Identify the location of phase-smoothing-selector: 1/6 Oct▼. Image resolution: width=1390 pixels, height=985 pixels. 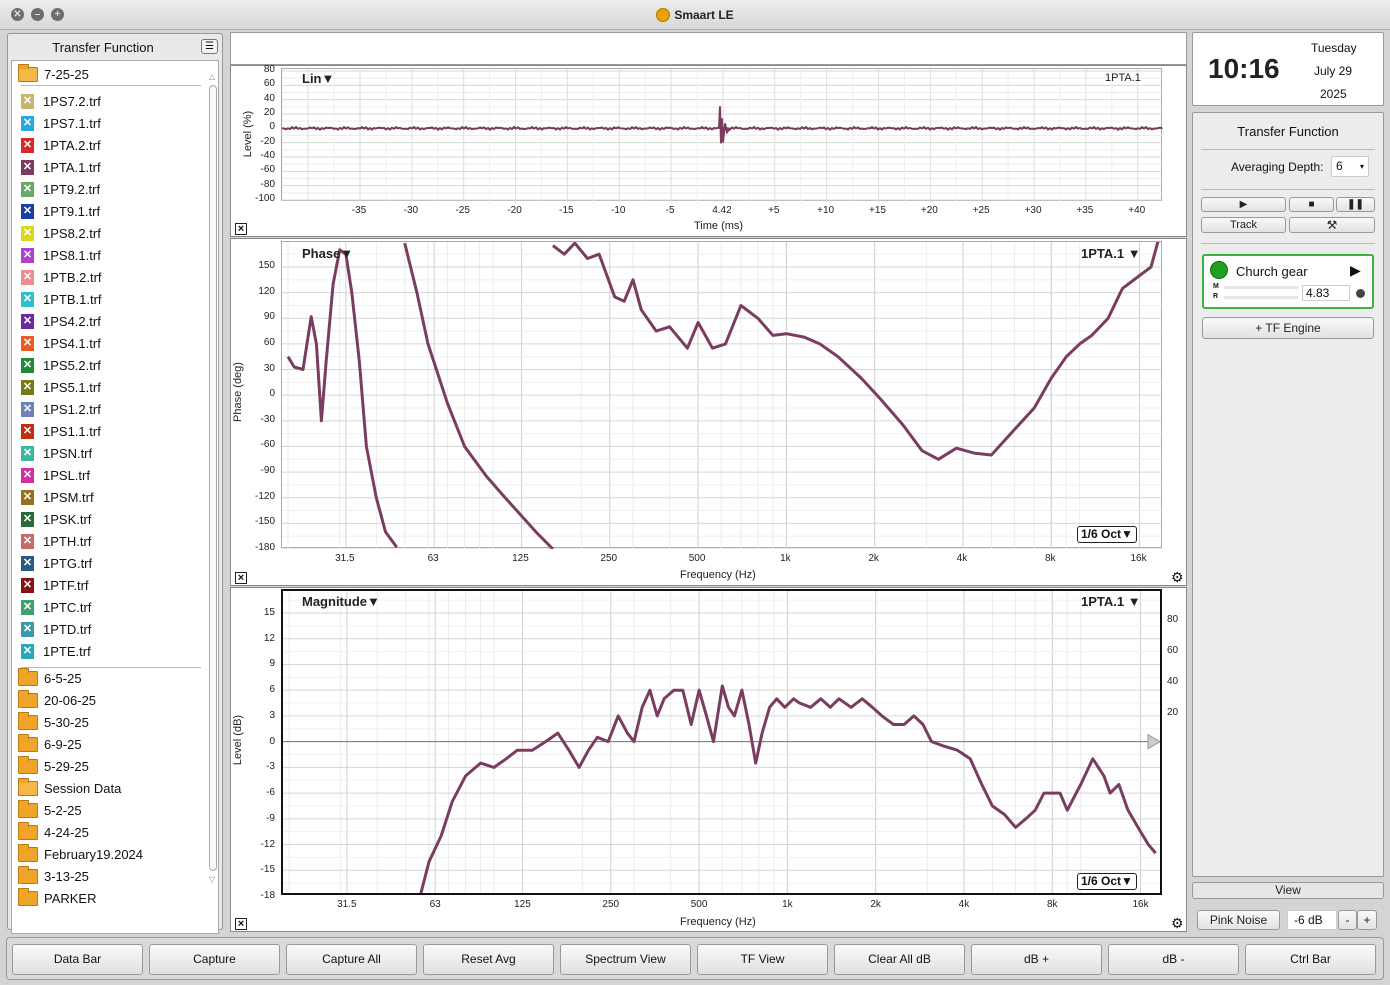
(1107, 534).